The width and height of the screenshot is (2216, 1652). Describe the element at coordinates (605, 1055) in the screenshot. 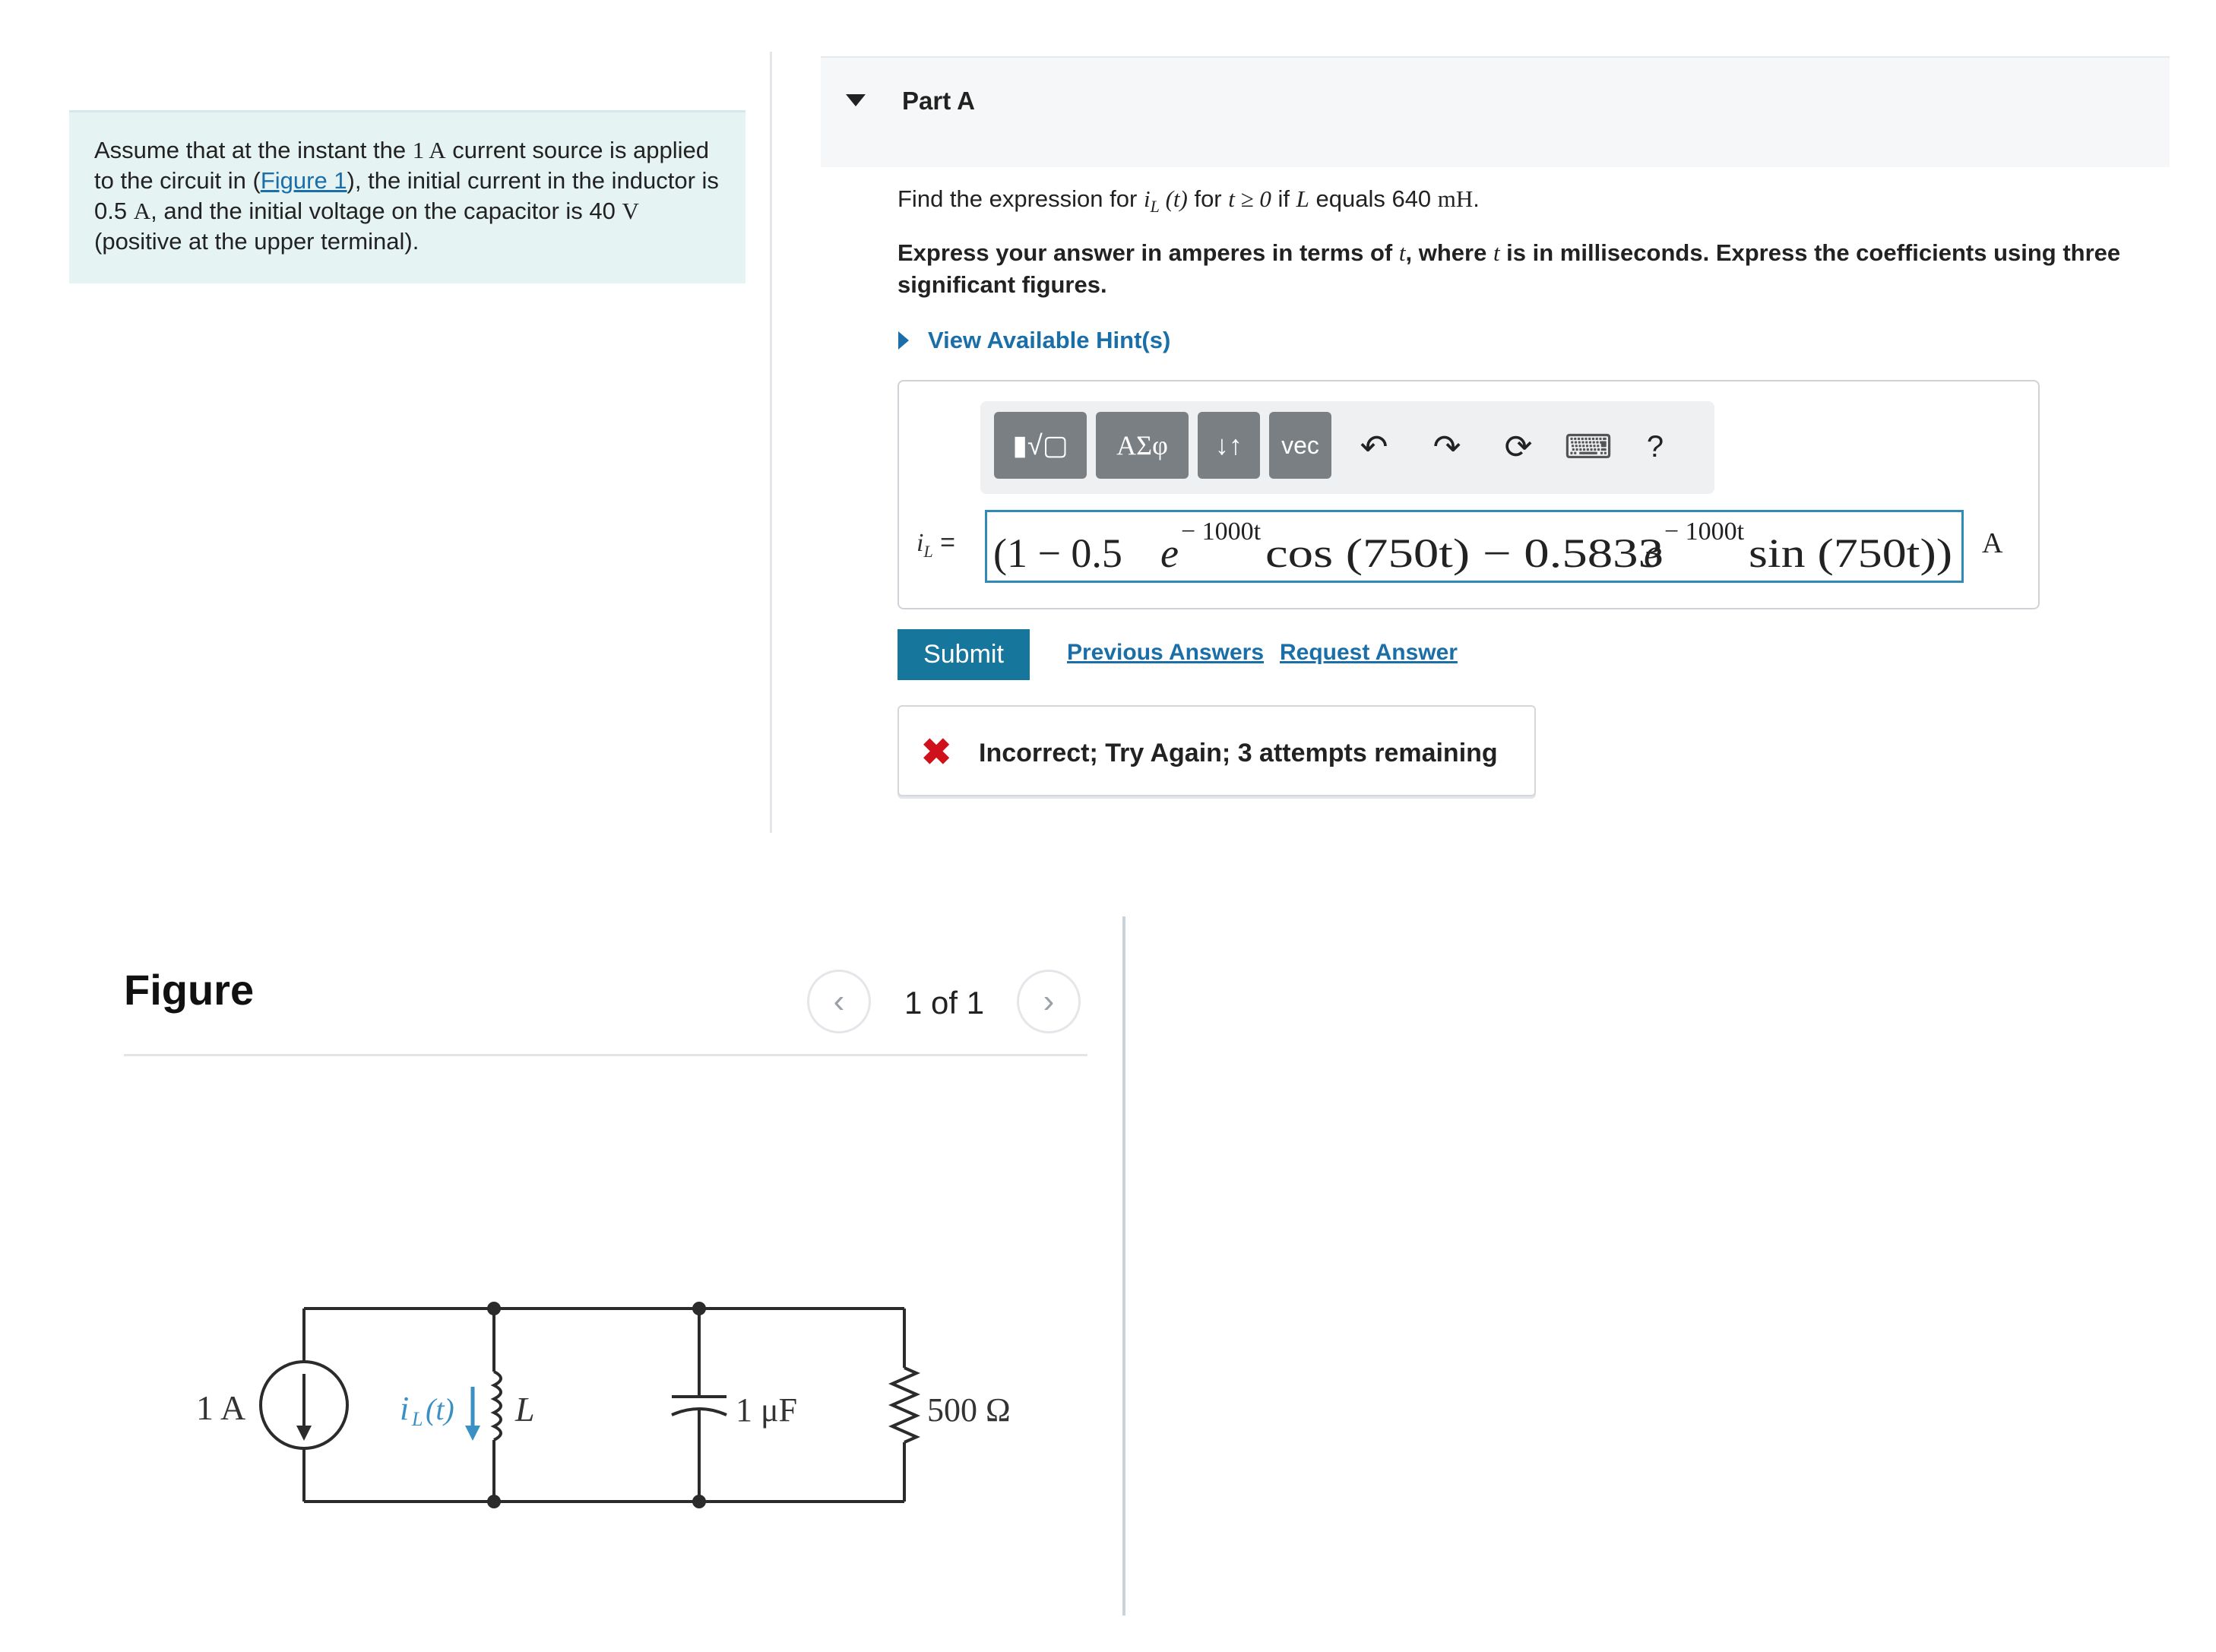

I see `figure-header-rule` at that location.